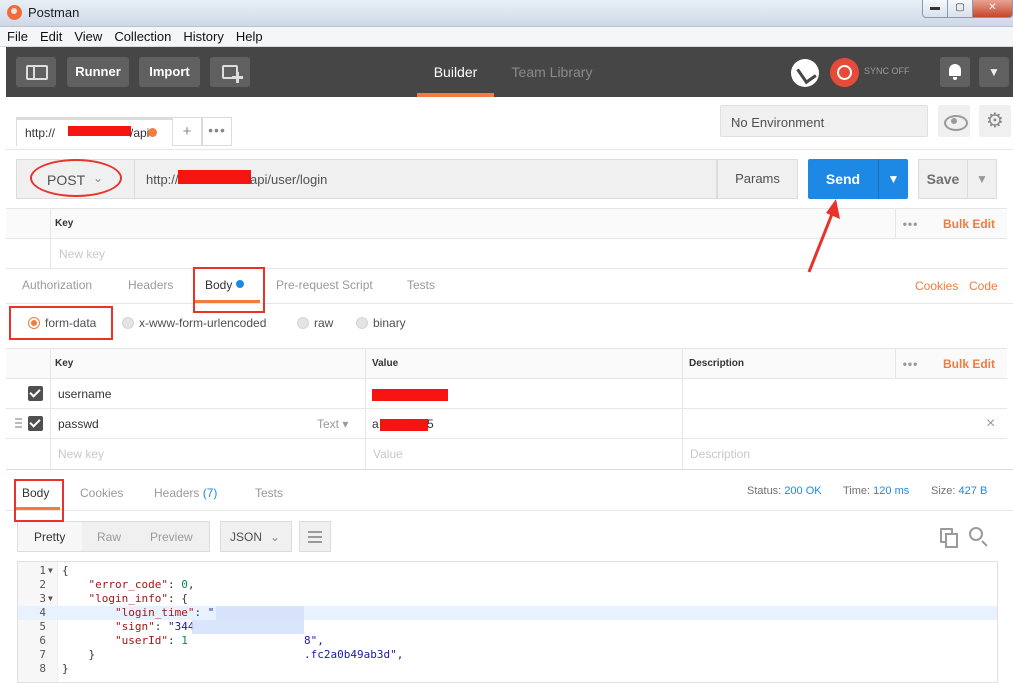 The height and width of the screenshot is (683, 1013). Describe the element at coordinates (935, 9) in the screenshot. I see `minimize-button: ▬` at that location.